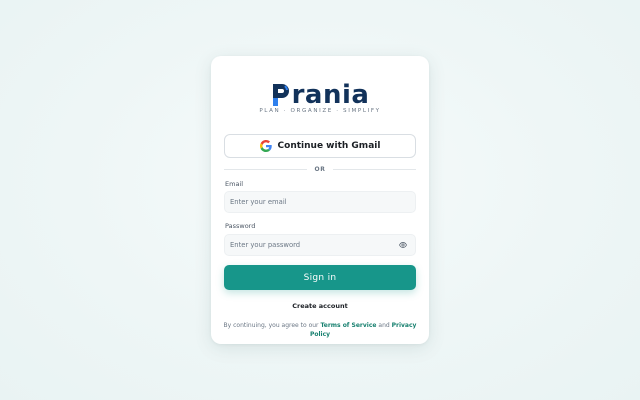  What do you see at coordinates (320, 245) in the screenshot?
I see `password-field` at bounding box center [320, 245].